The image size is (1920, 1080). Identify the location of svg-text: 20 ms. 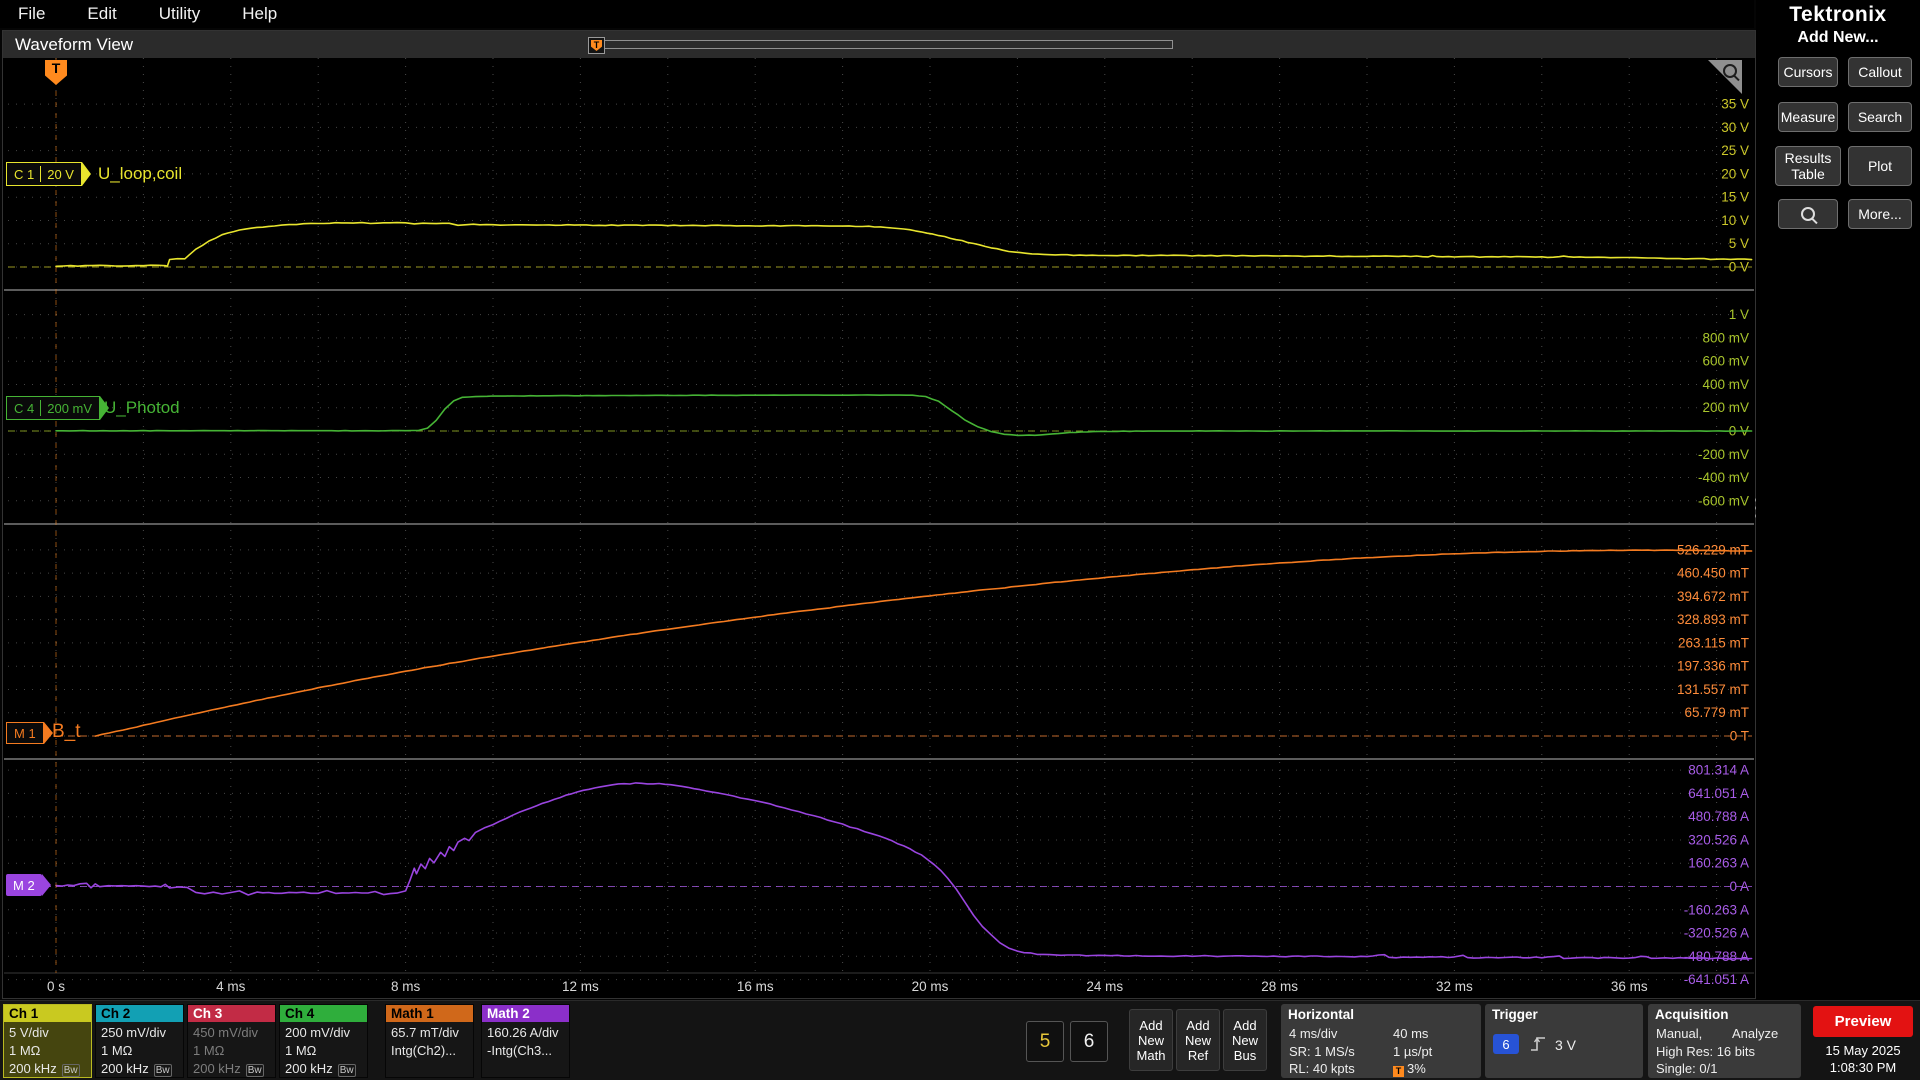
(930, 986).